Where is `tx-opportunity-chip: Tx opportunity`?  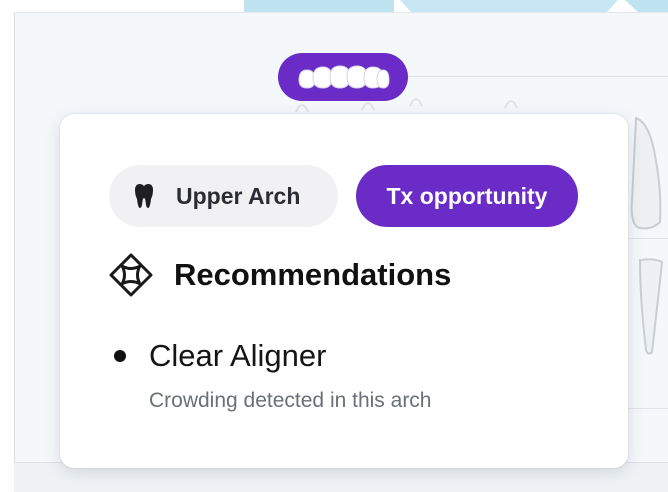
tx-opportunity-chip: Tx opportunity is located at coordinates (467, 196).